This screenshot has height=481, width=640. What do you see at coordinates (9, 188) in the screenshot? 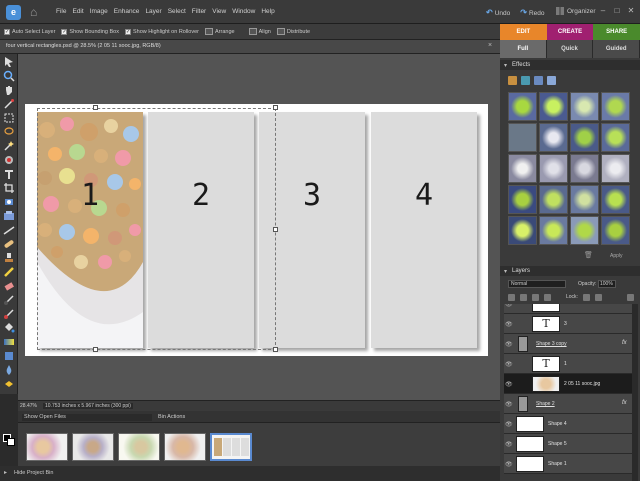
I see `crop-tool-icon` at bounding box center [9, 188].